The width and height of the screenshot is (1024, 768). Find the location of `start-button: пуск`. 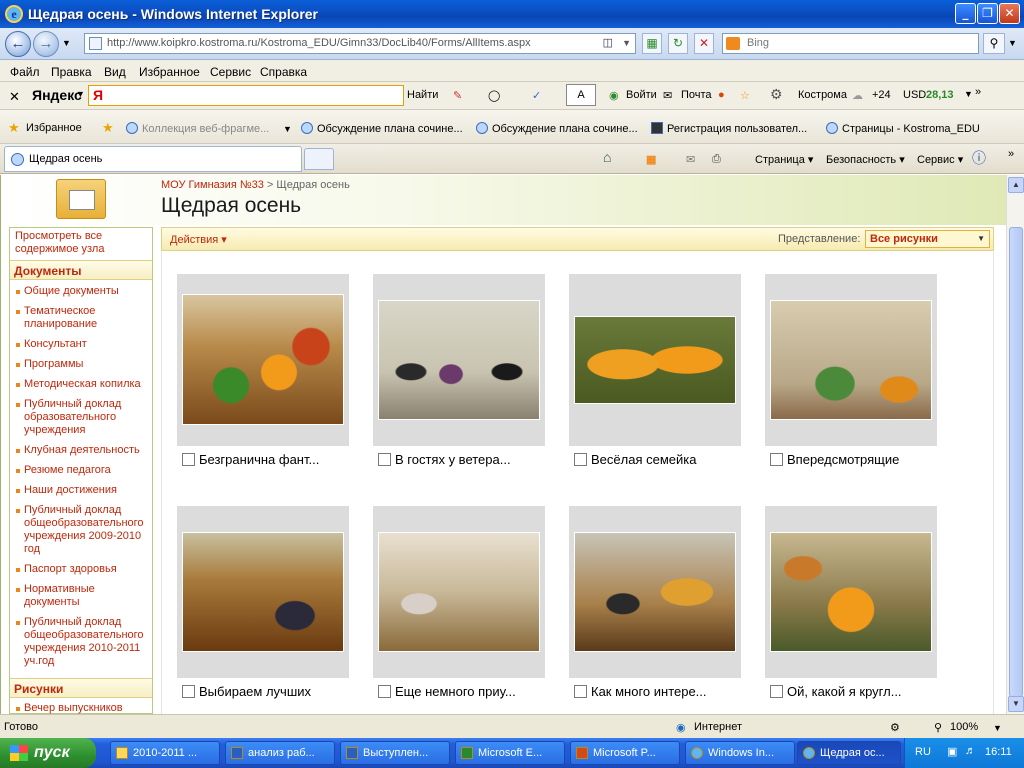

start-button: пуск is located at coordinates (48, 753).